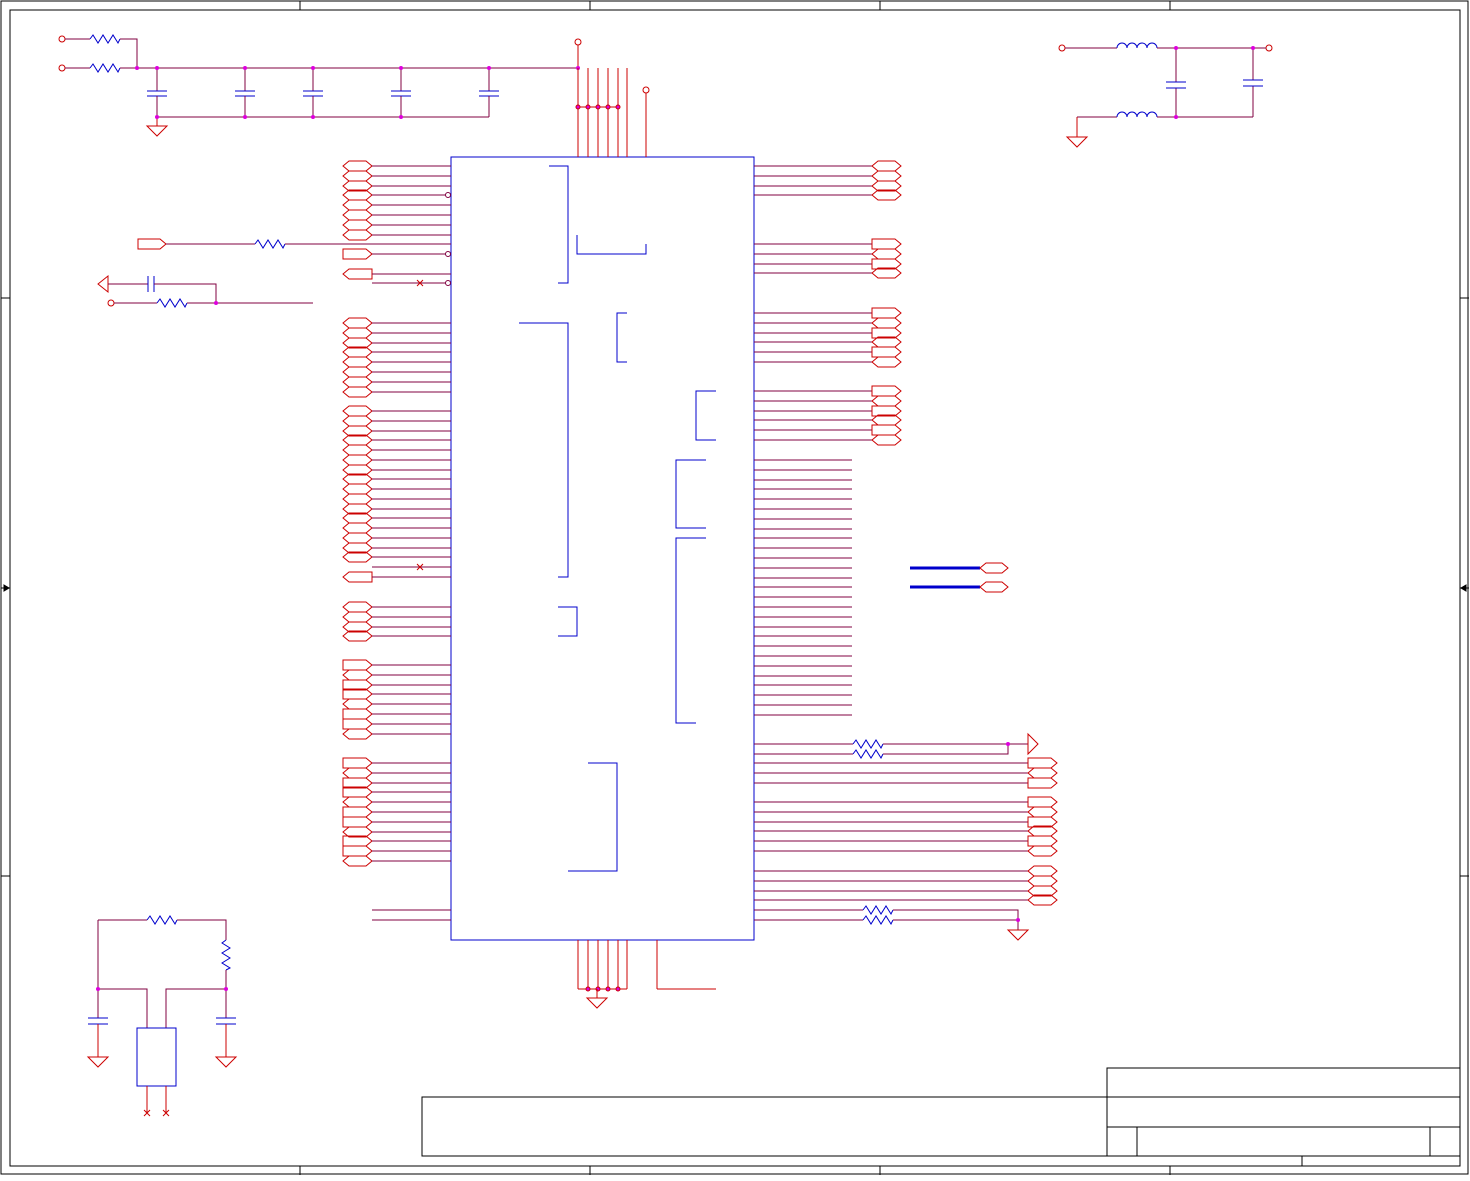 The height and width of the screenshot is (1181, 1470). I want to click on notes-box, so click(764, 1126).